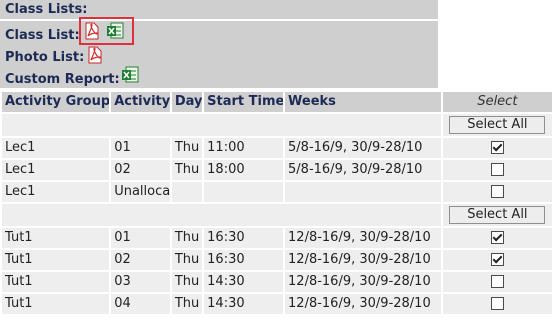 This screenshot has width=552, height=328. I want to click on table-row: Lec1 01 Thu 11:00 5/8-16/9, 30/9-28/10, so click(277, 148).